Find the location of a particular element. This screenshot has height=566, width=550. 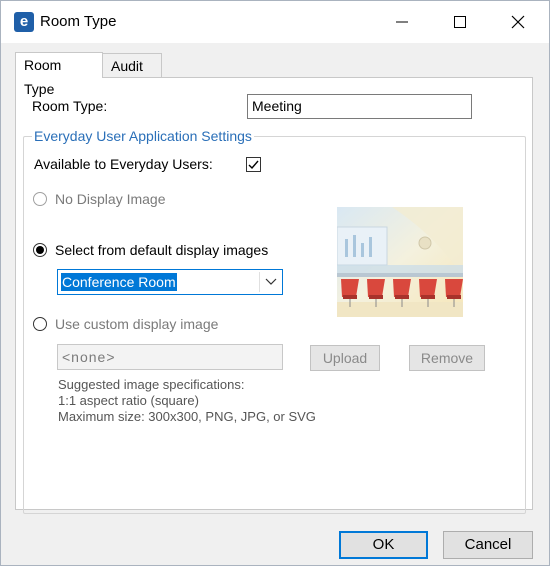

custom-image-radio is located at coordinates (40, 324).